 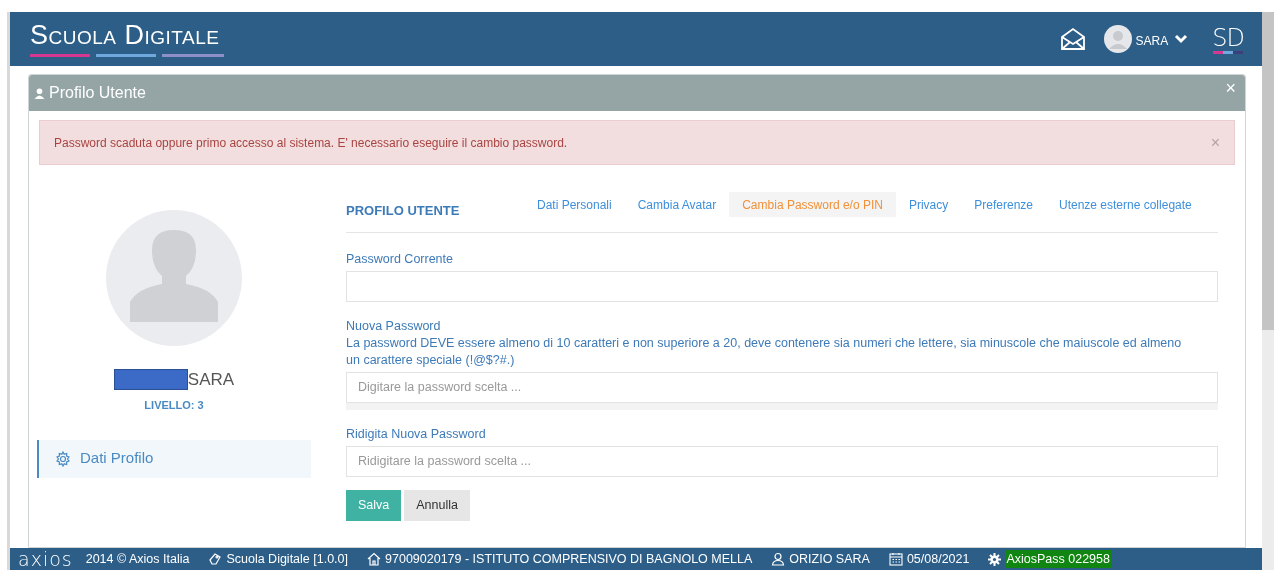 I want to click on password-input-field, so click(x=782, y=286).